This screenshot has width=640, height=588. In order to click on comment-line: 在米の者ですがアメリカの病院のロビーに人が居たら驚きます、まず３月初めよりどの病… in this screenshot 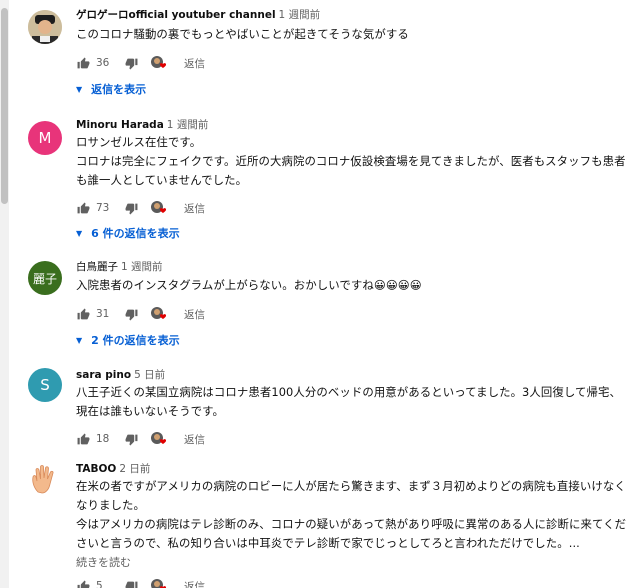, I will do `click(351, 486)`.